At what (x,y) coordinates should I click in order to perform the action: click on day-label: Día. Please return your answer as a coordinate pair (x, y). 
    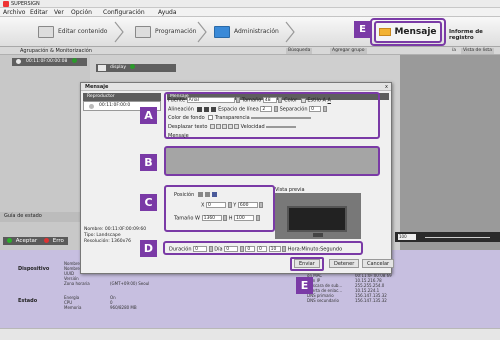
    Looking at the image, I should click on (218, 249).